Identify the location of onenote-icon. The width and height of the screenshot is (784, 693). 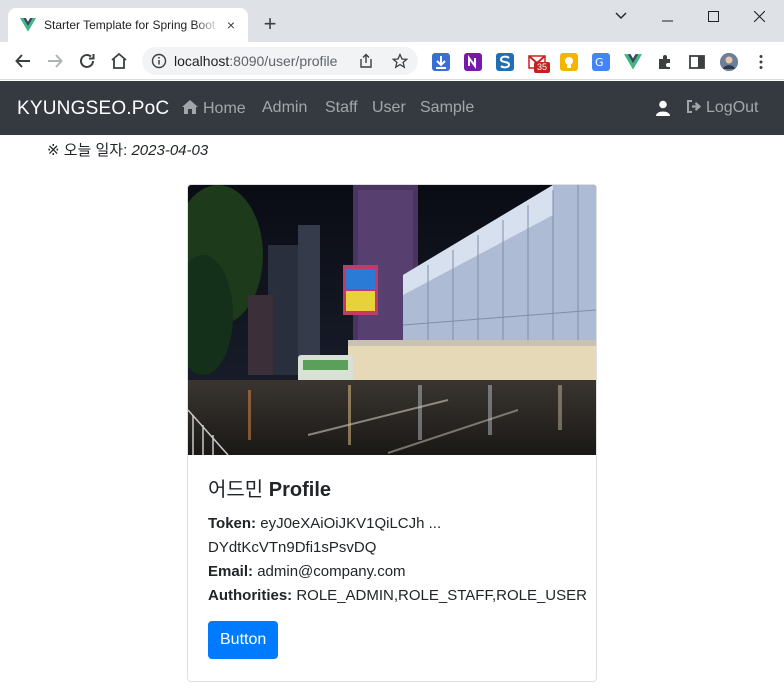
(472, 62).